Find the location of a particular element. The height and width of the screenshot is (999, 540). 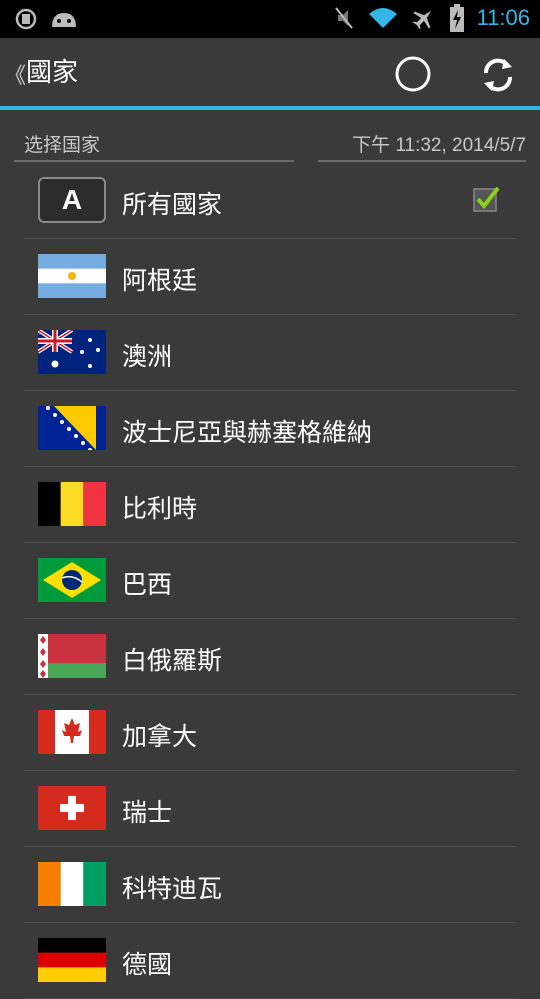

brazil-flag-icon is located at coordinates (72, 580).